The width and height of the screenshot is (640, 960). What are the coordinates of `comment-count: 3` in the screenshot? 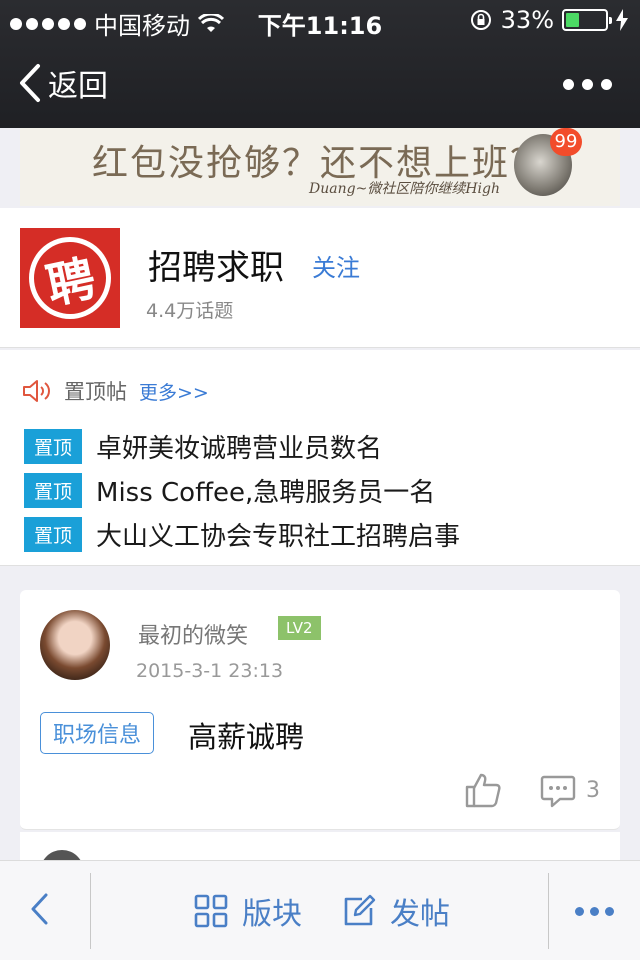 It's located at (593, 790).